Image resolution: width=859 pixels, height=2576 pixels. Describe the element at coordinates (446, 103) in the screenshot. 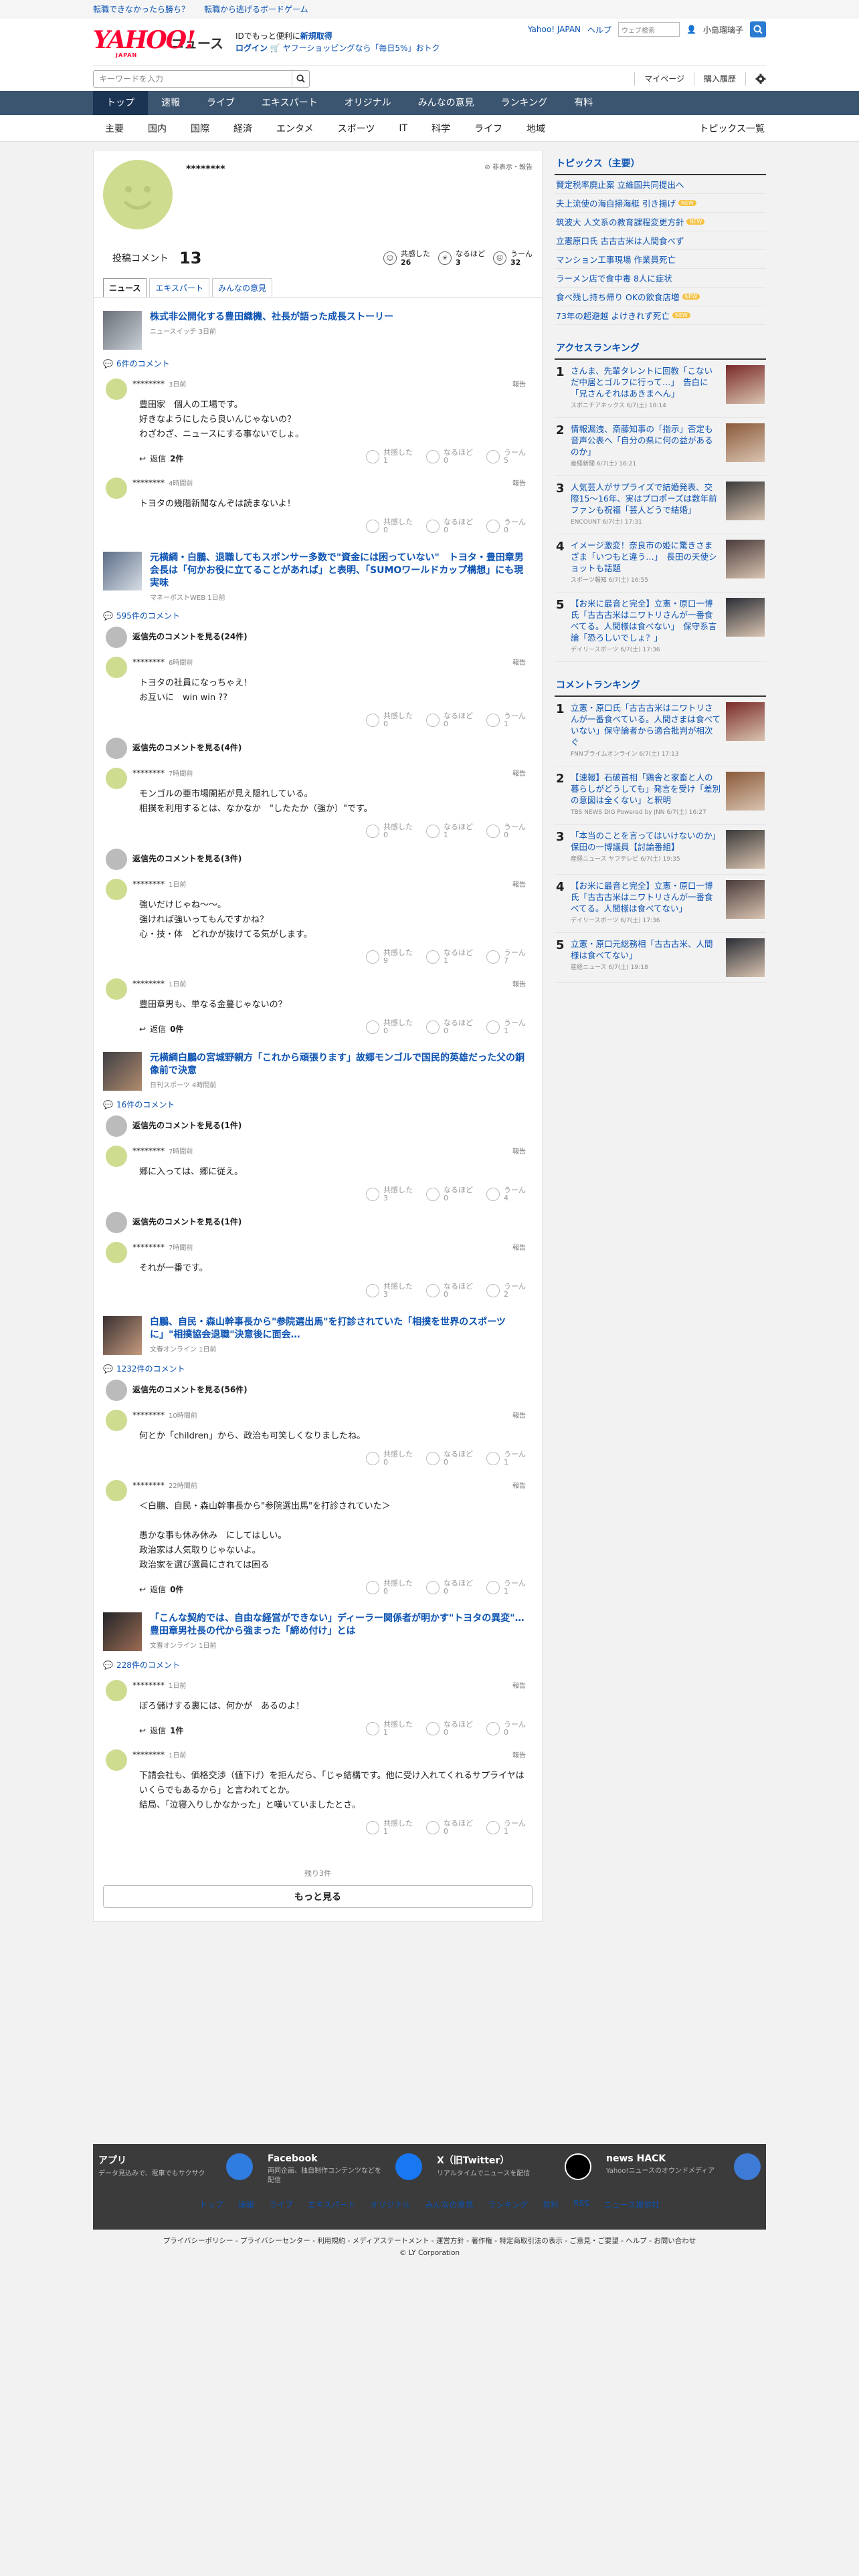

I see `nav-item: みんなの意見` at that location.